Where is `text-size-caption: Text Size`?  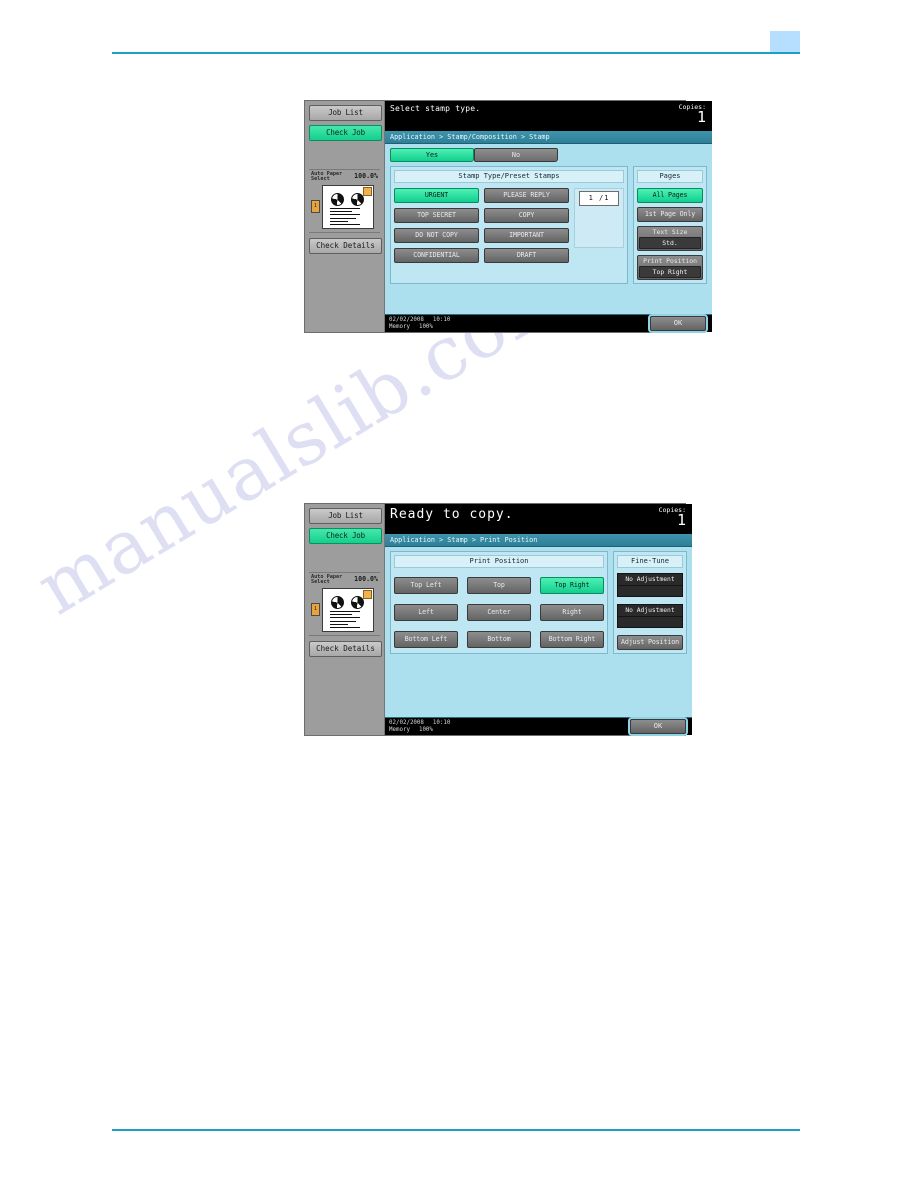
text-size-caption: Text Size is located at coordinates (670, 232).